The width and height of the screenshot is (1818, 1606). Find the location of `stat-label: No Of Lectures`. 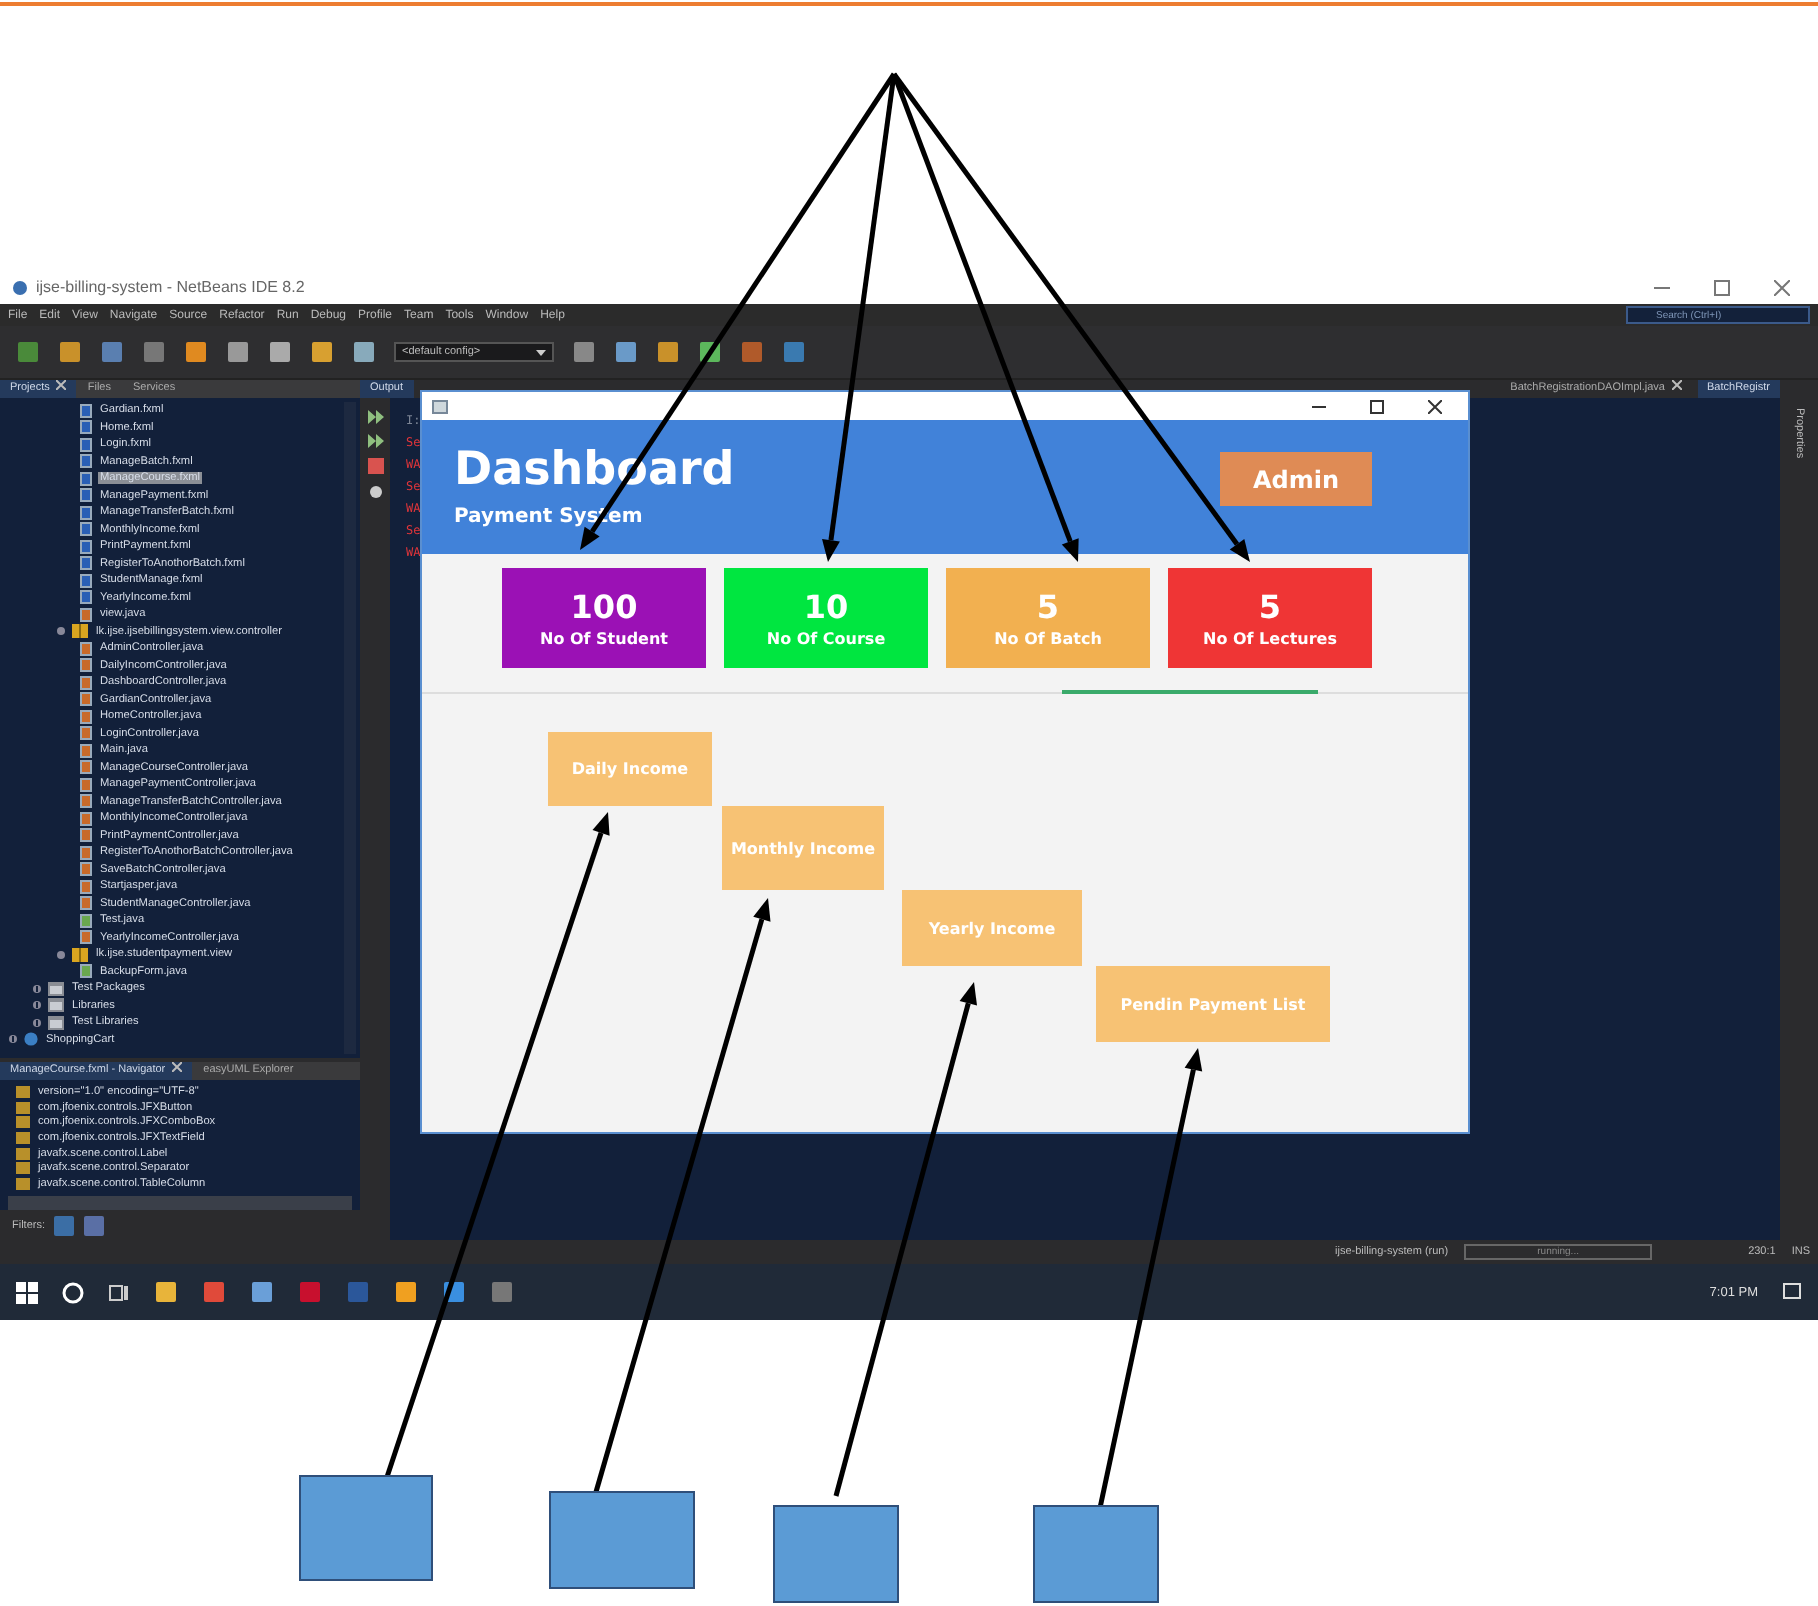

stat-label: No Of Lectures is located at coordinates (1270, 638).